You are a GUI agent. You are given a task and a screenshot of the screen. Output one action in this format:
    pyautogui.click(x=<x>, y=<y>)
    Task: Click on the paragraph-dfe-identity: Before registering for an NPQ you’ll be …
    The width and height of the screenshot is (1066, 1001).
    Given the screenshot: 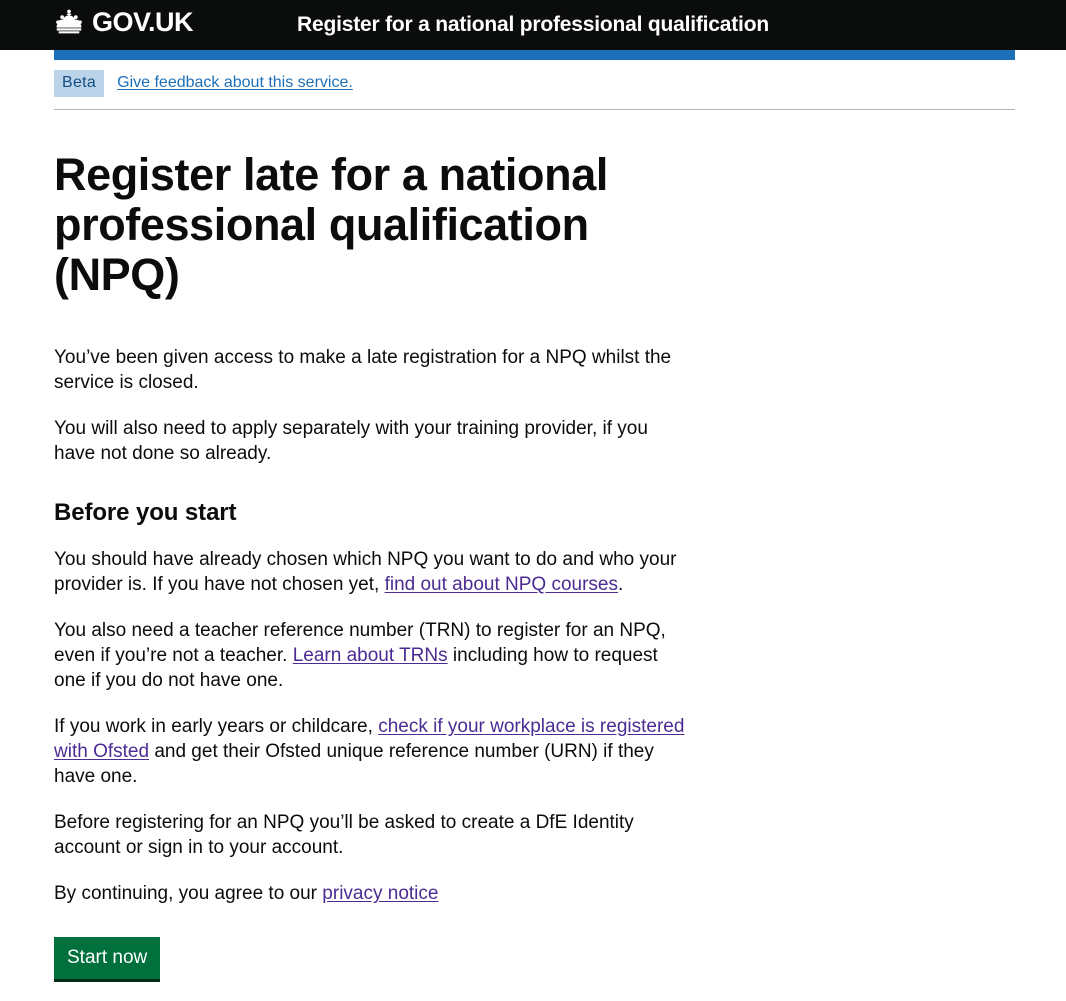 What is the action you would take?
    pyautogui.click(x=344, y=835)
    